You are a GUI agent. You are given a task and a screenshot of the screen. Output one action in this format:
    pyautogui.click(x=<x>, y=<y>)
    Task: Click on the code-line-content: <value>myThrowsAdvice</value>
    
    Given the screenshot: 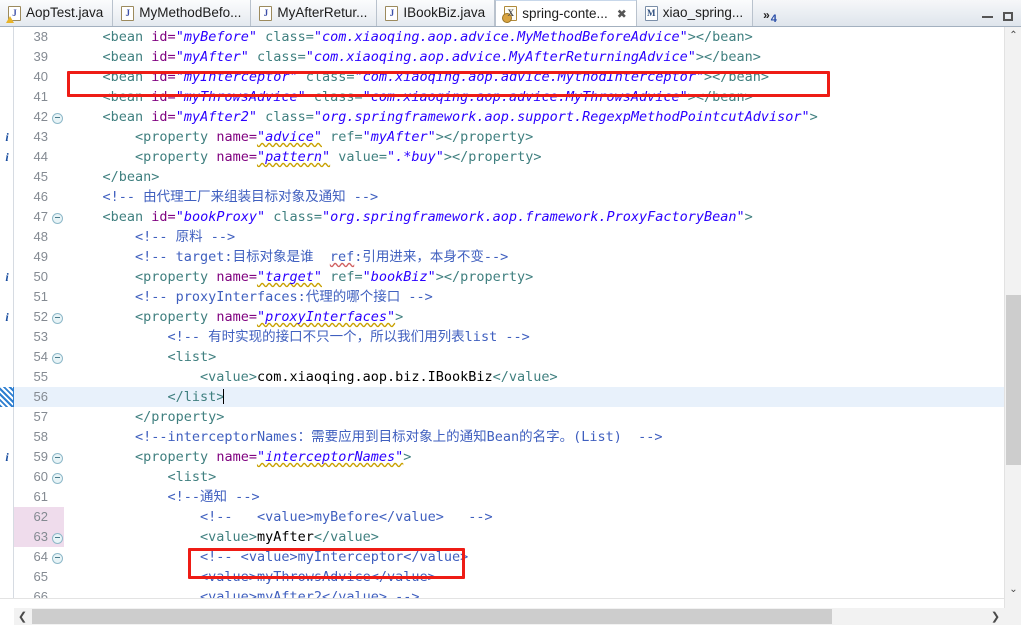 What is the action you would take?
    pyautogui.click(x=535, y=577)
    